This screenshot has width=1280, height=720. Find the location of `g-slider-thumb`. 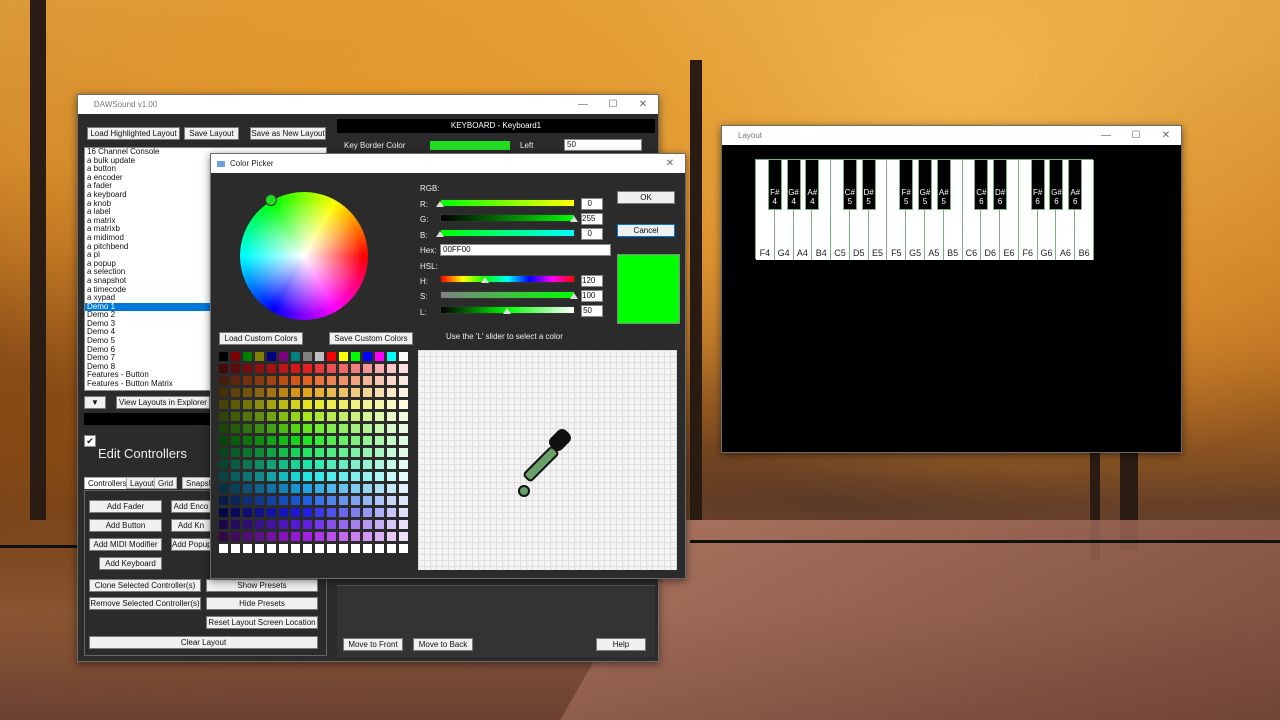

g-slider-thumb is located at coordinates (574, 219).